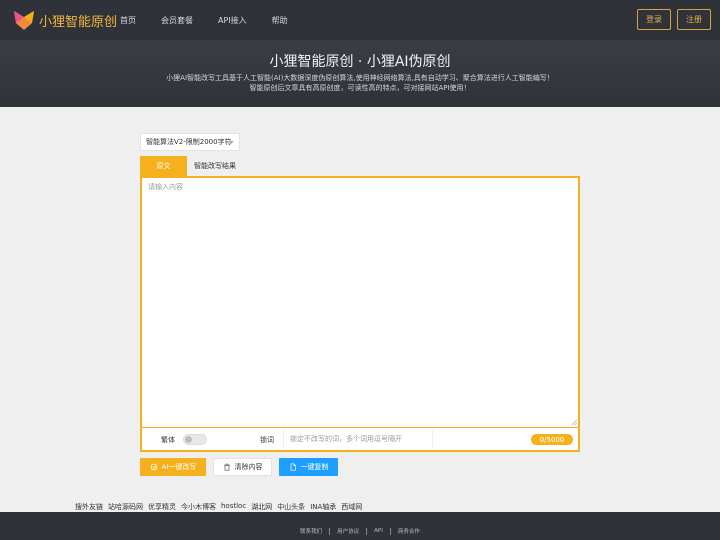 The width and height of the screenshot is (720, 540). What do you see at coordinates (360, 531) in the screenshot?
I see `footer-links: 联系我们 用户协议 API 商务合作` at bounding box center [360, 531].